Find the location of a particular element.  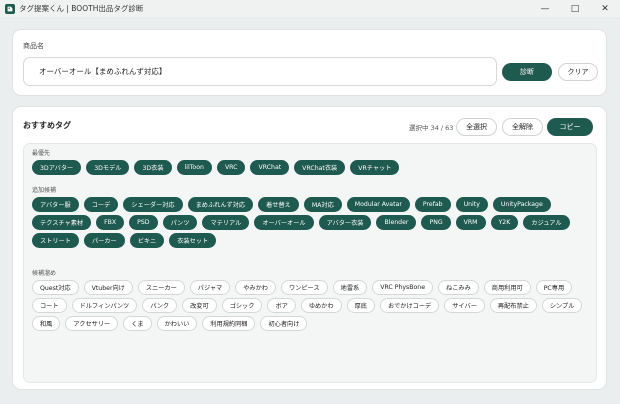

tag-chip: おでかけコーデ is located at coordinates (409, 305).